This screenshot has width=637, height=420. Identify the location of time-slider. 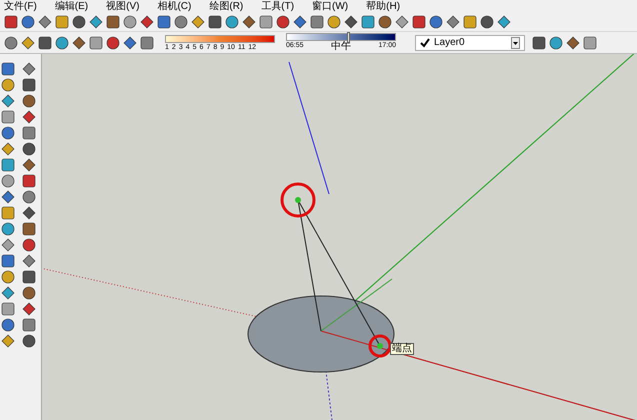
(341, 37).